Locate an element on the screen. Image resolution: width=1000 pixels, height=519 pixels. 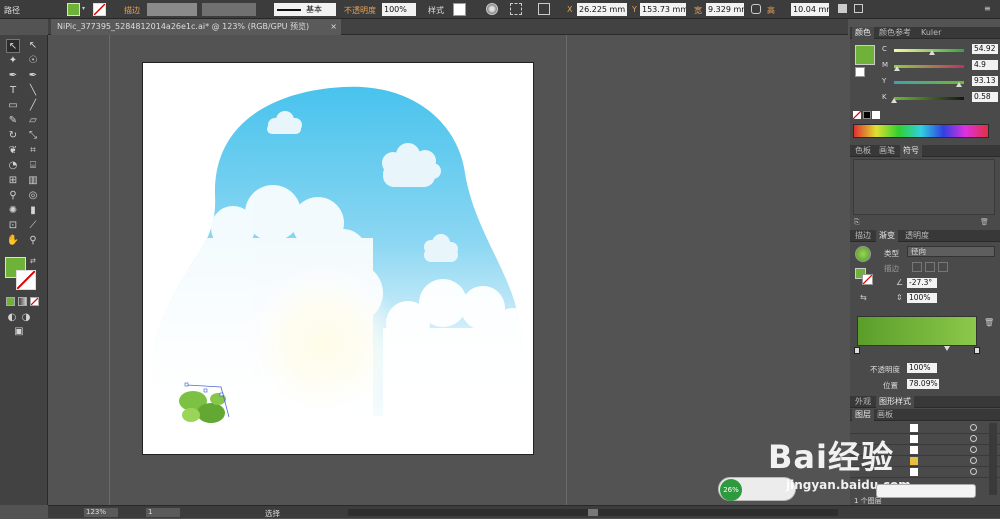
channel-m-slider is located at coordinates (929, 66).